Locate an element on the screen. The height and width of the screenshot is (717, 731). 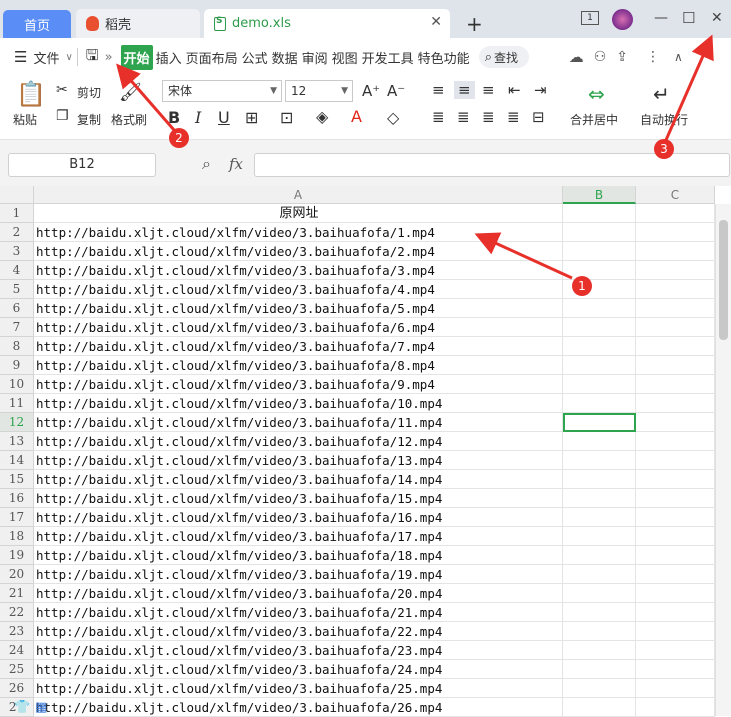
row-header: 17 is located at coordinates (17, 517).